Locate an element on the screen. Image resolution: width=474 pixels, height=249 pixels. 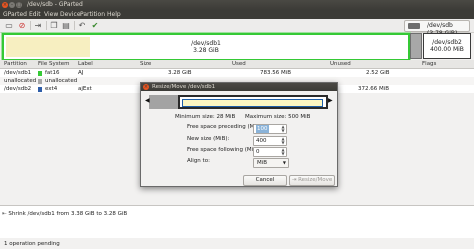
menu-view: View is located at coordinates (51, 14).